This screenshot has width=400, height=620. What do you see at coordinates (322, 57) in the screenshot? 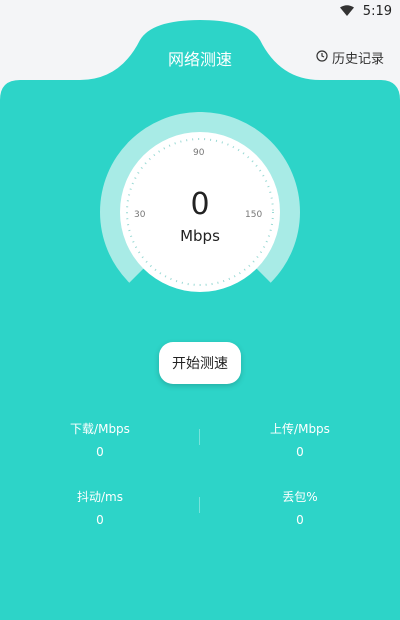
I see `clock-icon` at bounding box center [322, 57].